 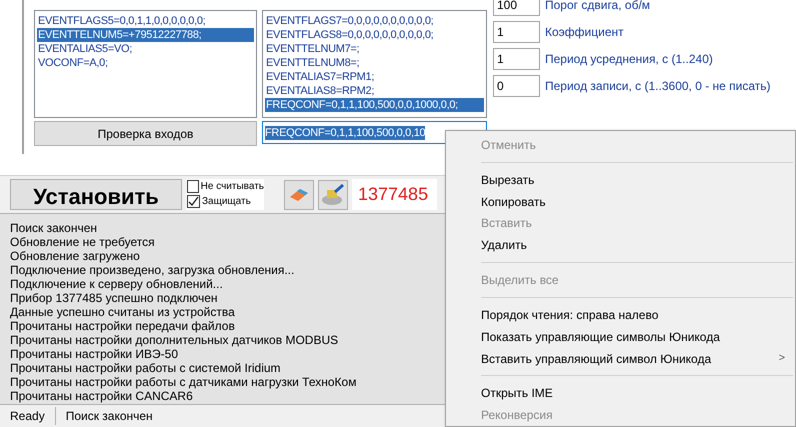 What do you see at coordinates (109, 416) in the screenshot?
I see `status-text: Поиск закончен` at bounding box center [109, 416].